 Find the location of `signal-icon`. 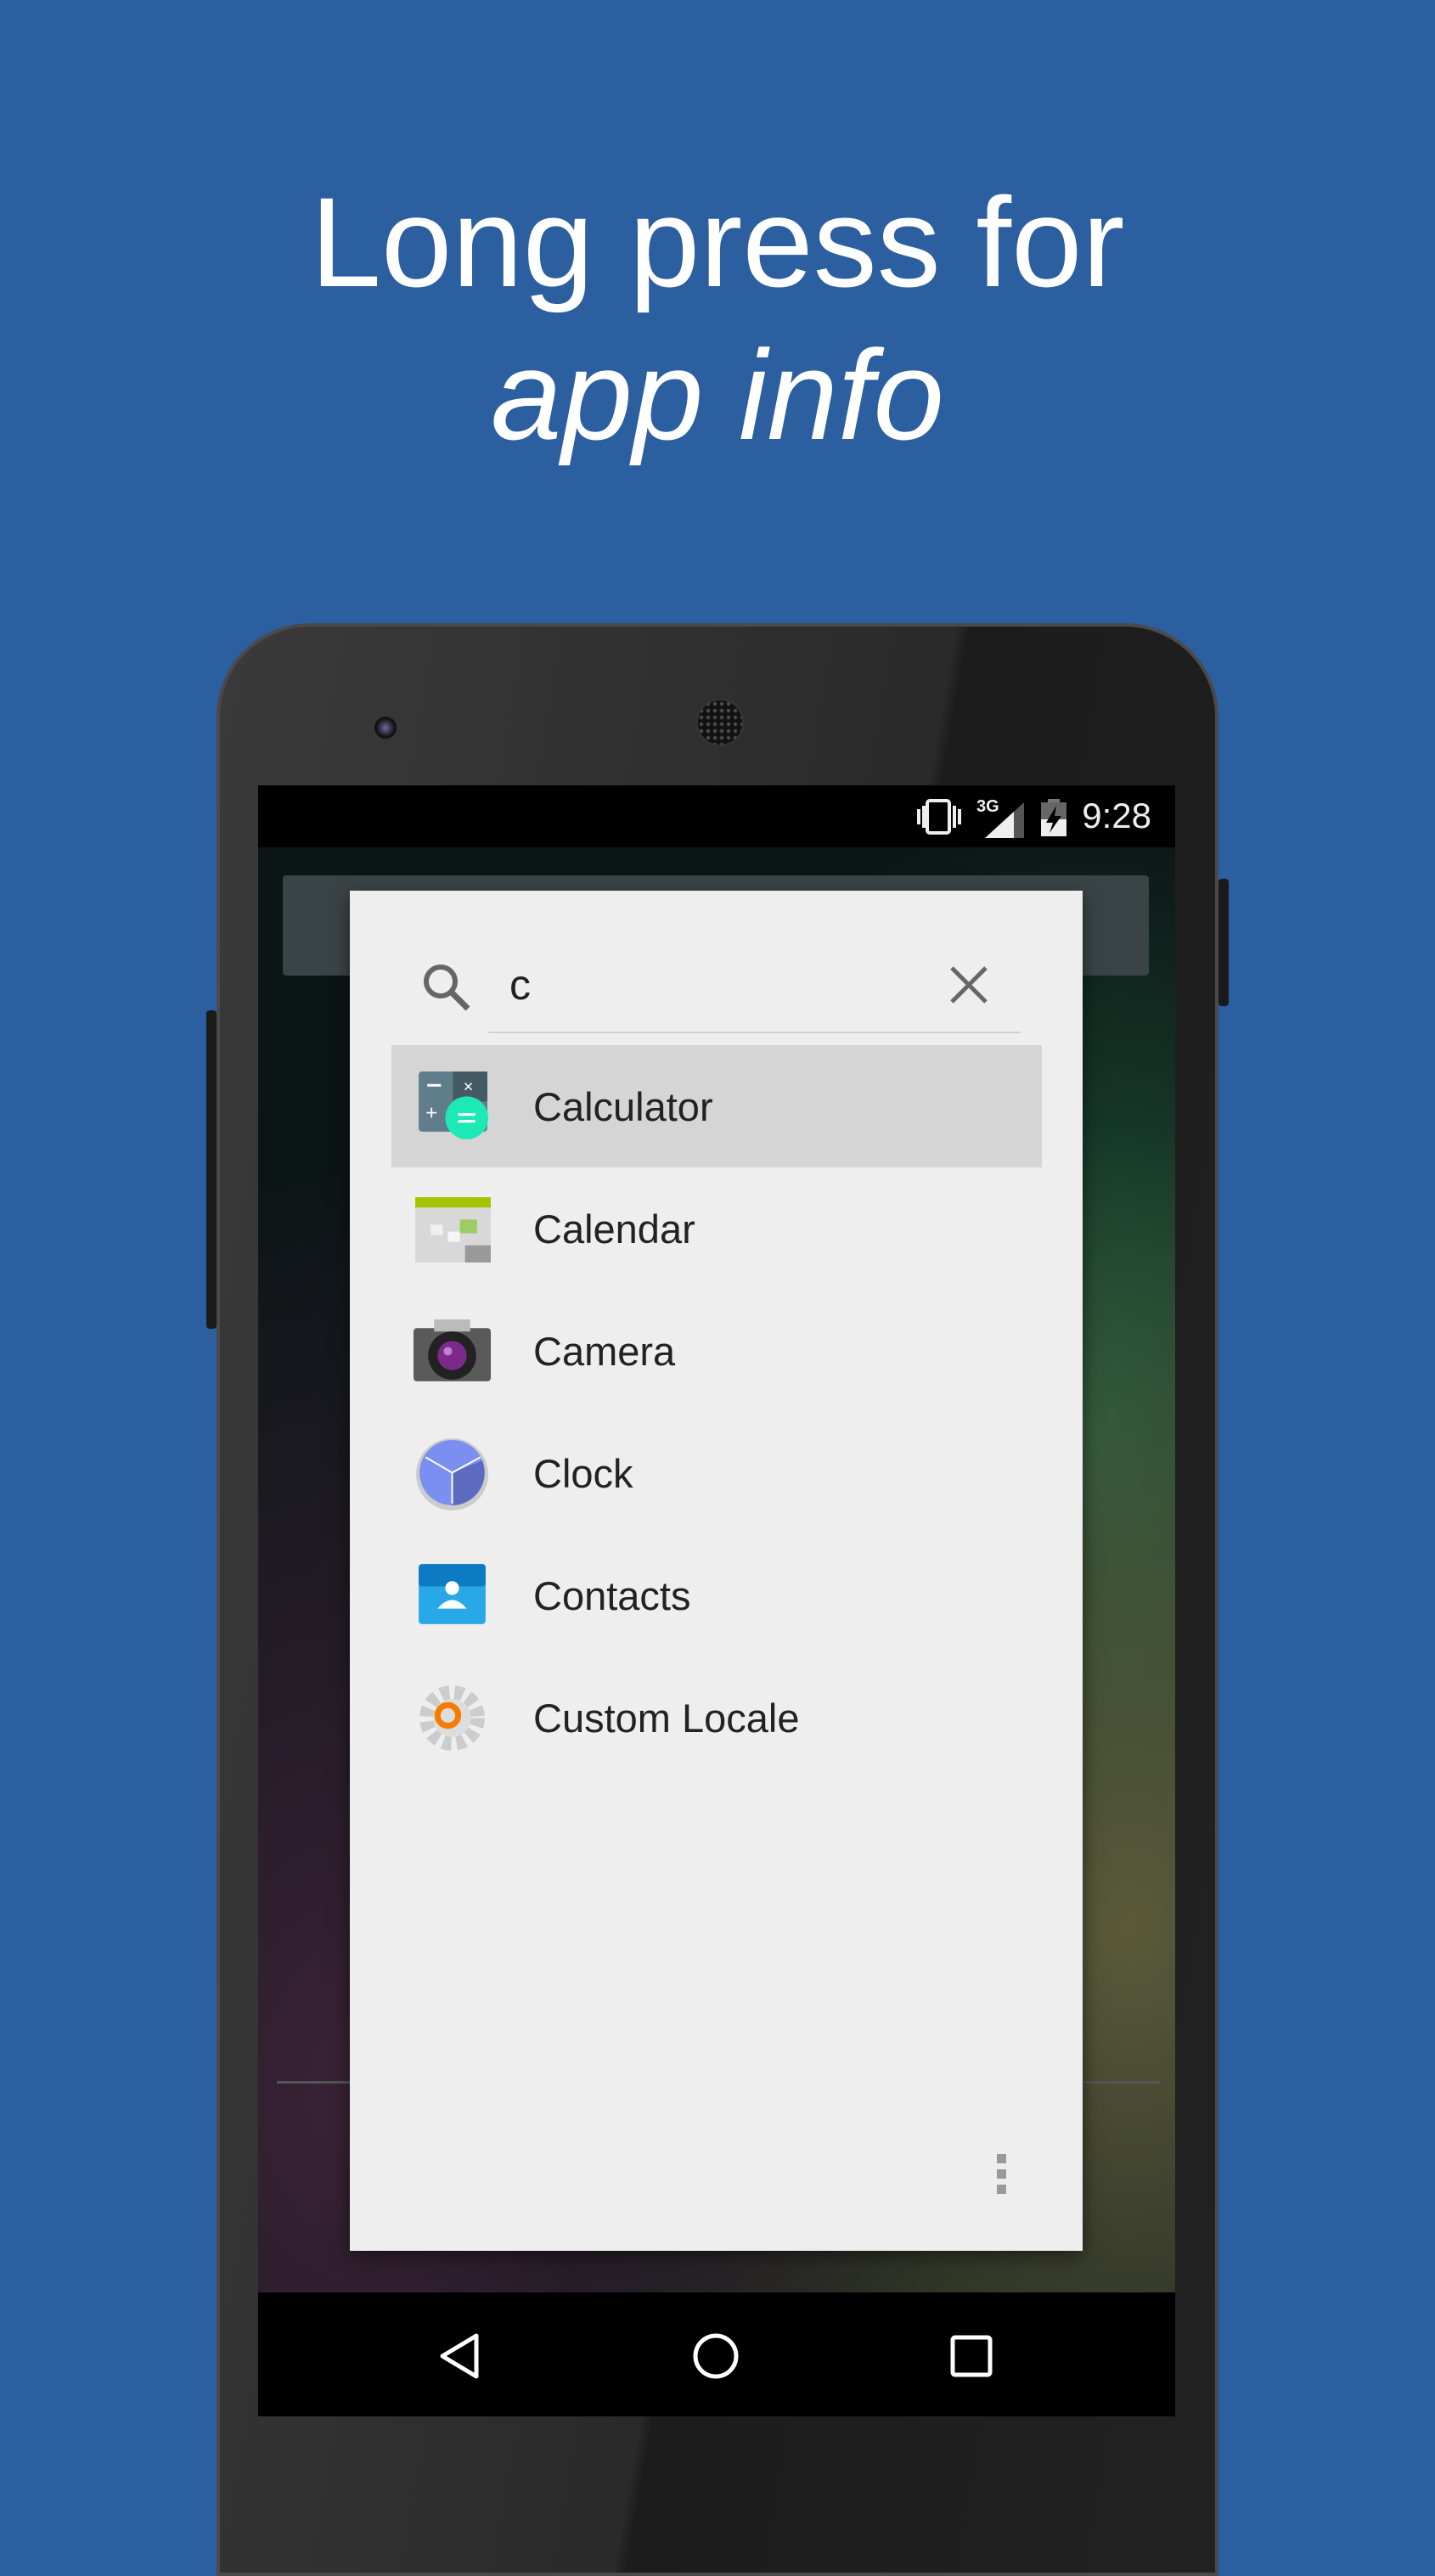

signal-icon is located at coordinates (1004, 820).